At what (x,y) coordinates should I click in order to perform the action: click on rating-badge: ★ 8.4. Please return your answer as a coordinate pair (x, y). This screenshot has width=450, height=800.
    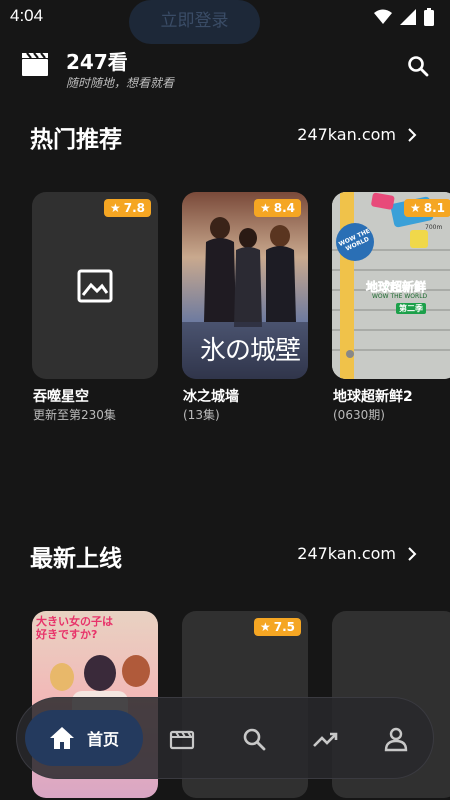
    Looking at the image, I should click on (277, 208).